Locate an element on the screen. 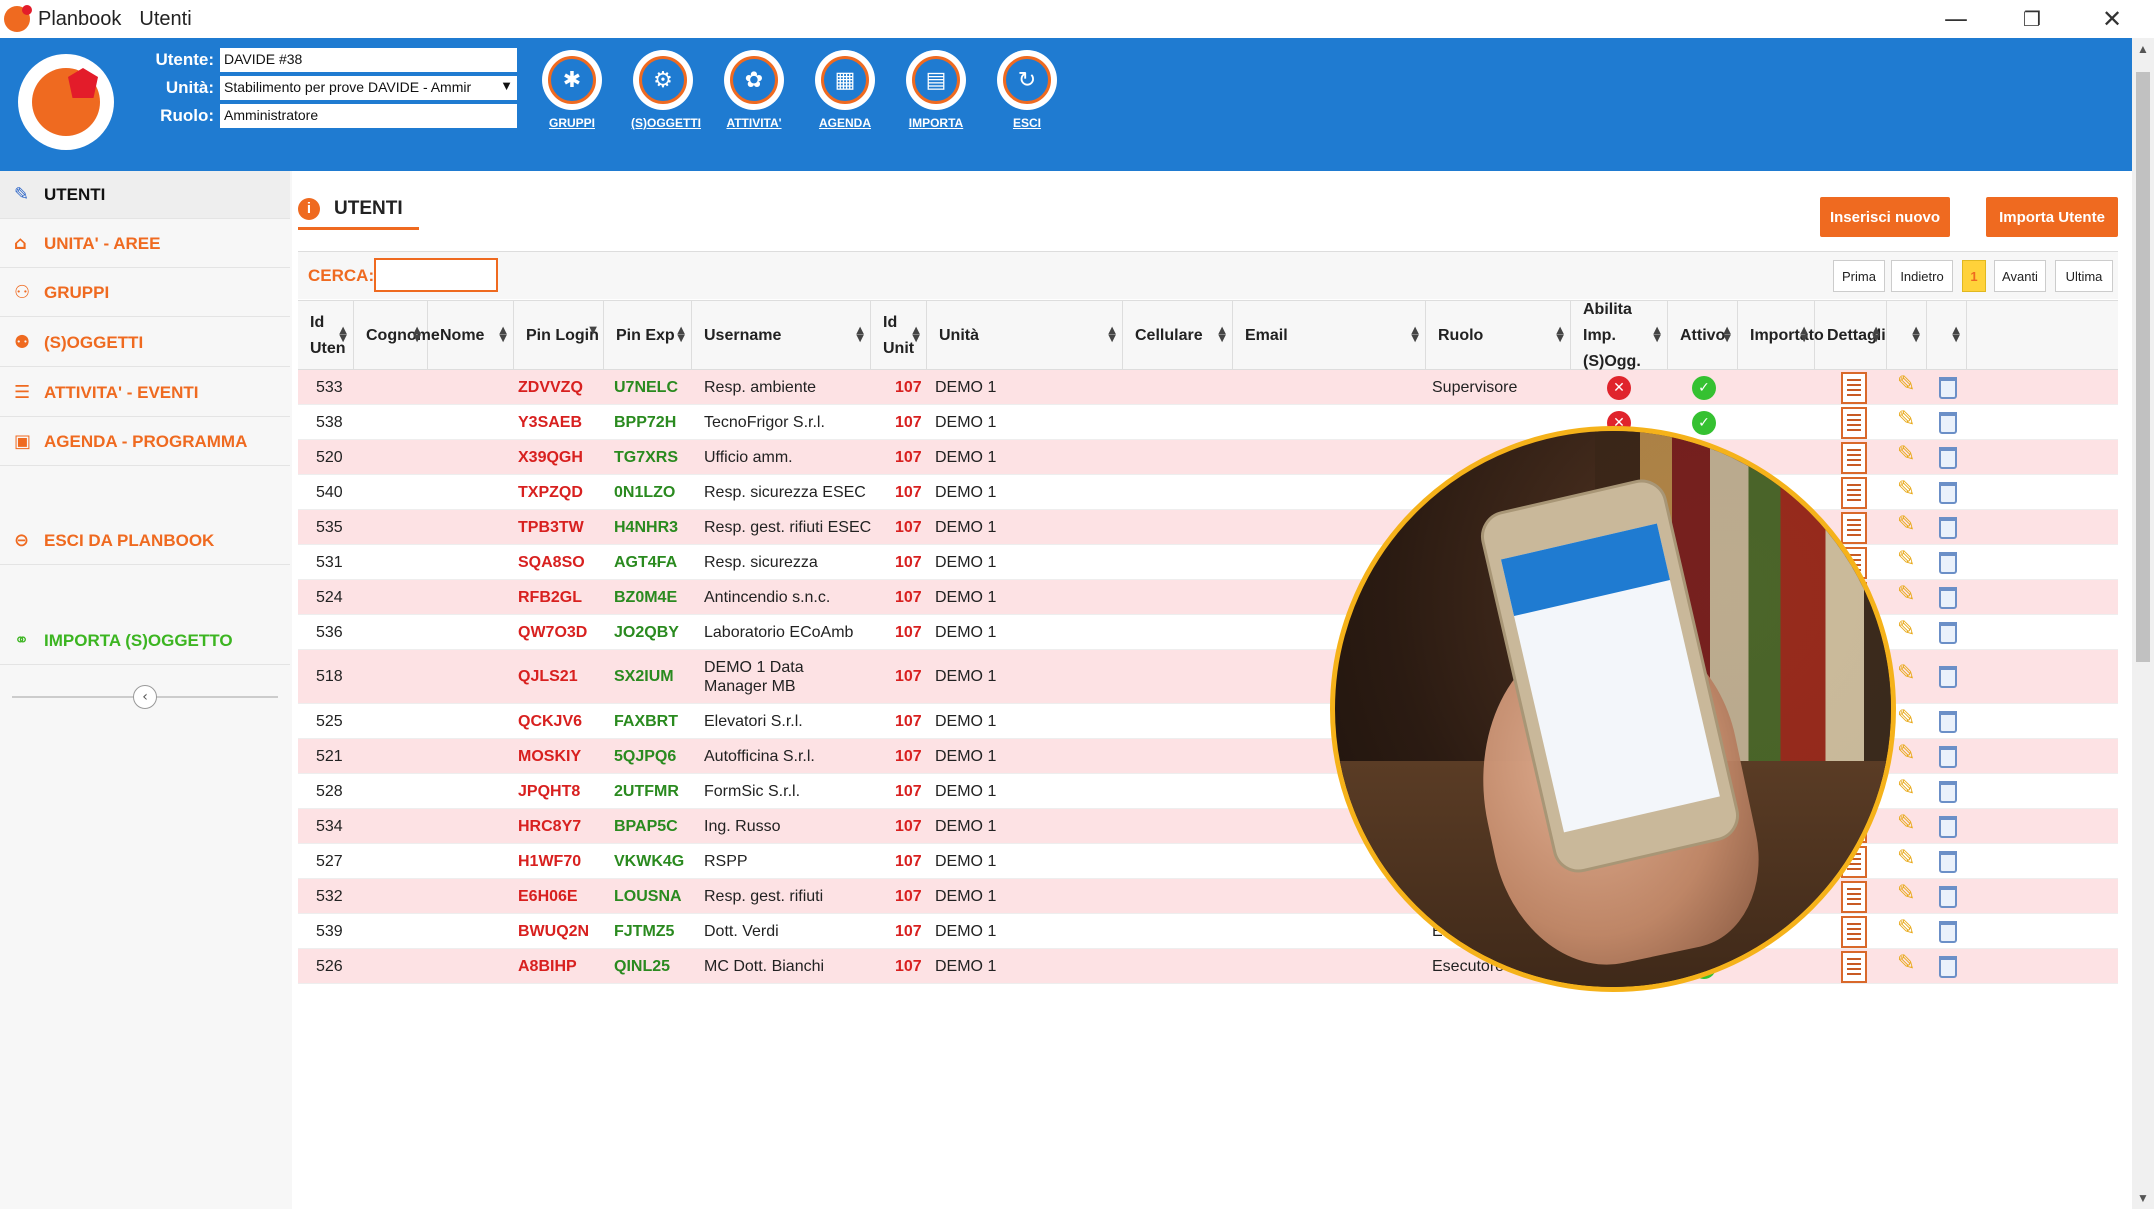  importa-button: ▤ IMPORTA is located at coordinates (936, 90).